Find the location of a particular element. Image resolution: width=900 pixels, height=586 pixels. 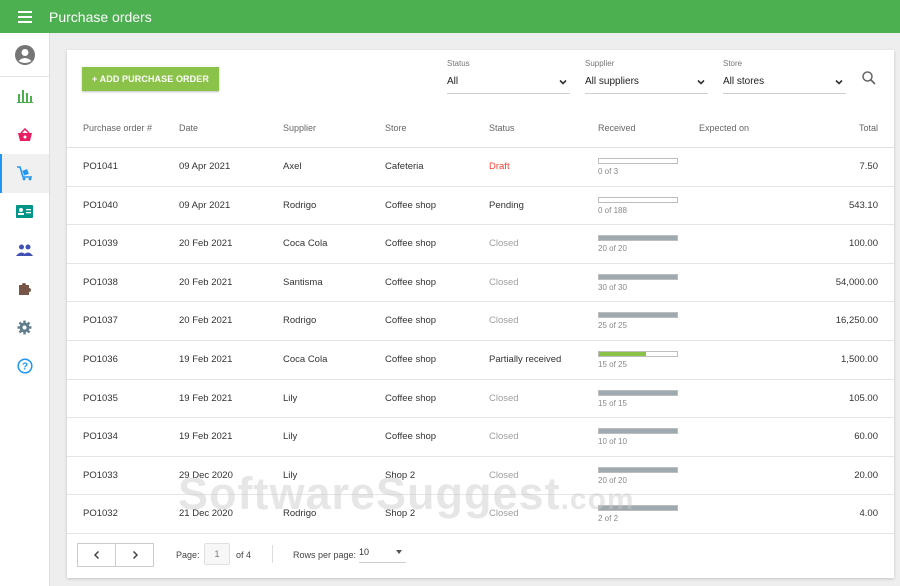

supplier-filter-value: All suppliers is located at coordinates (612, 81).